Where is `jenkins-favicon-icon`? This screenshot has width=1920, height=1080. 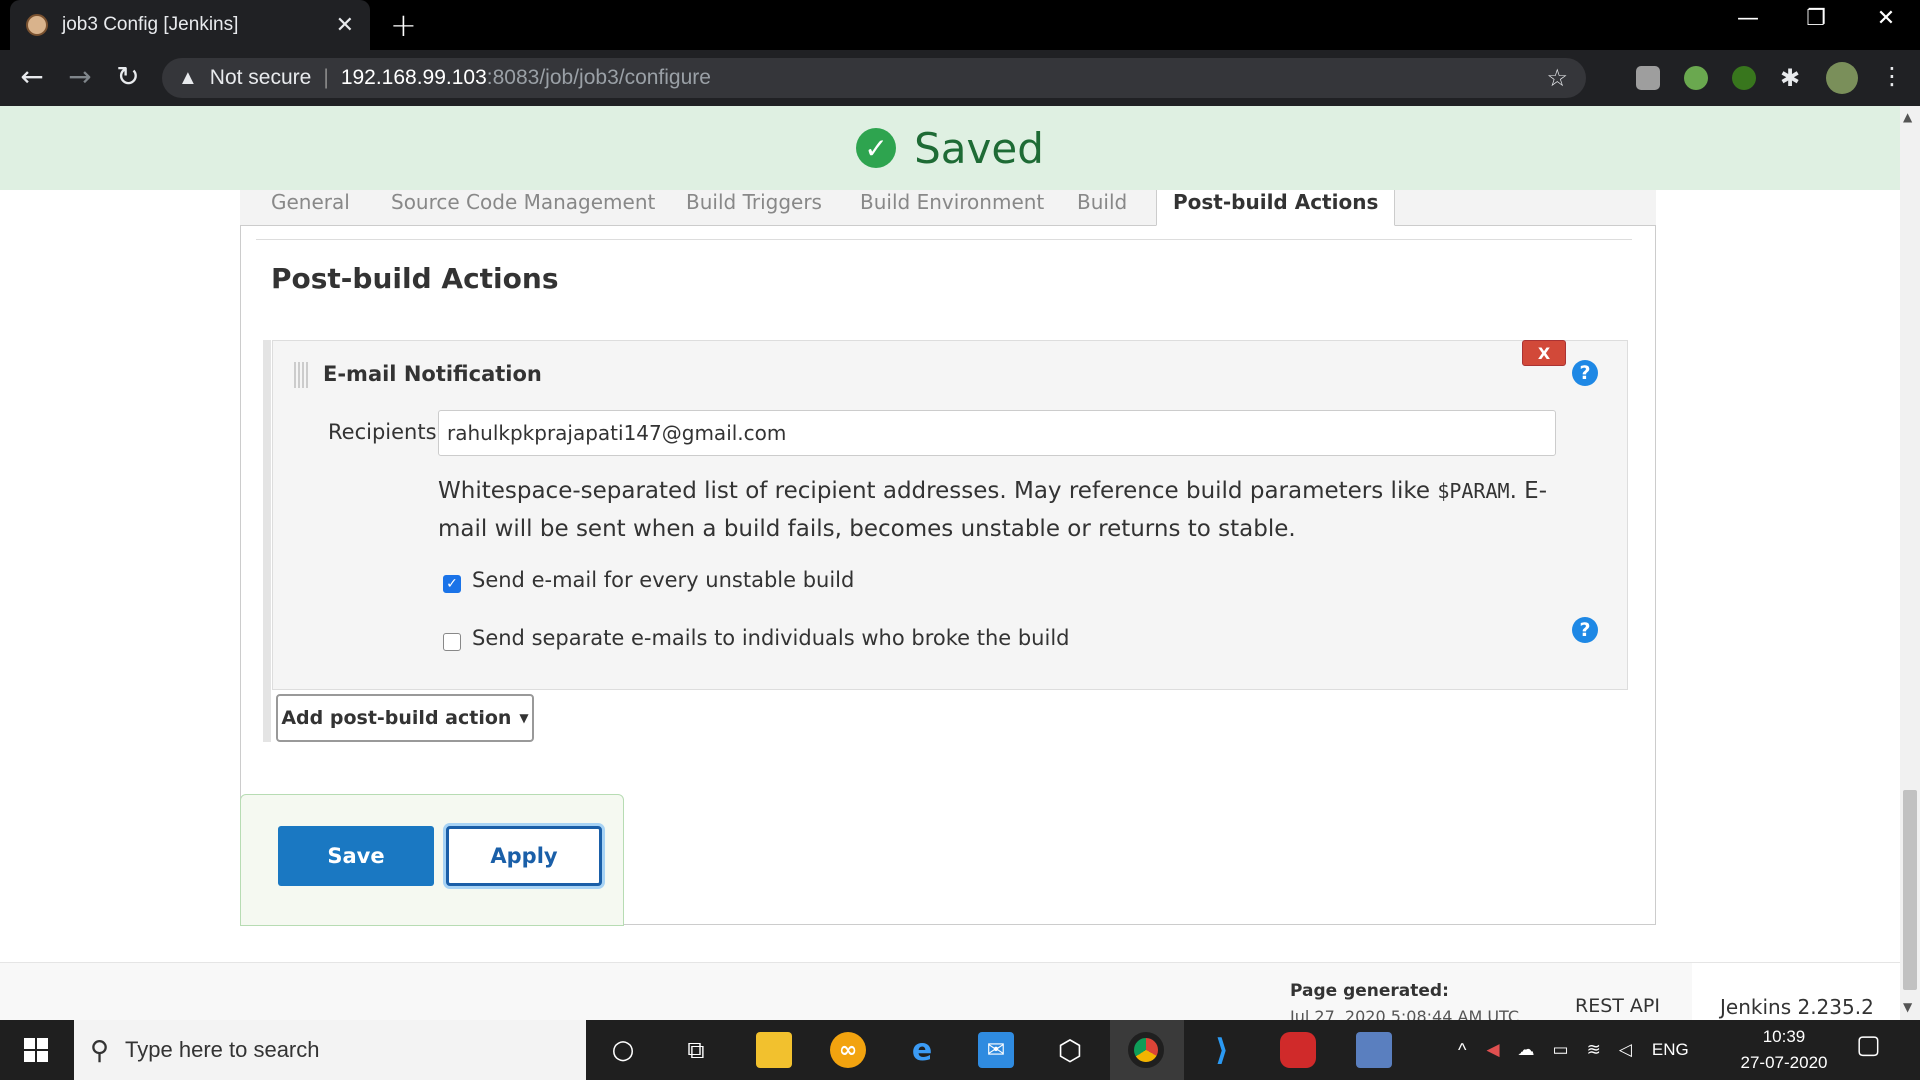
jenkins-favicon-icon is located at coordinates (37, 25).